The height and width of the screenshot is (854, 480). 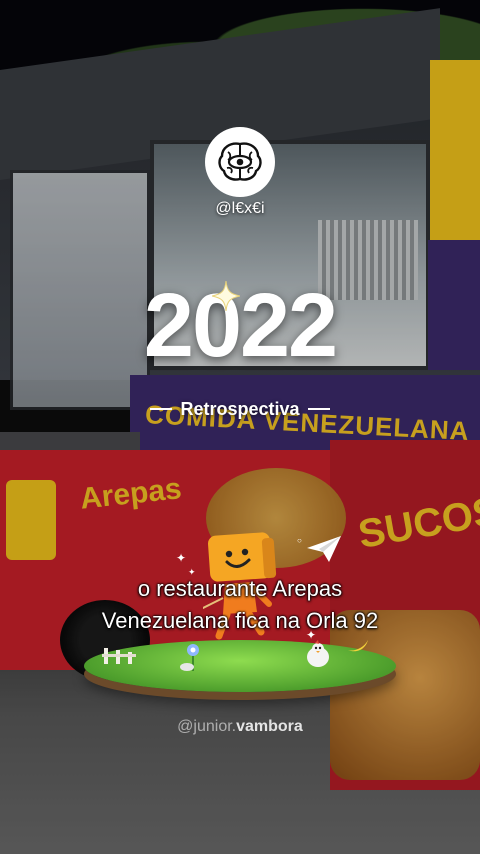 I want to click on divider-left, so click(x=161, y=409).